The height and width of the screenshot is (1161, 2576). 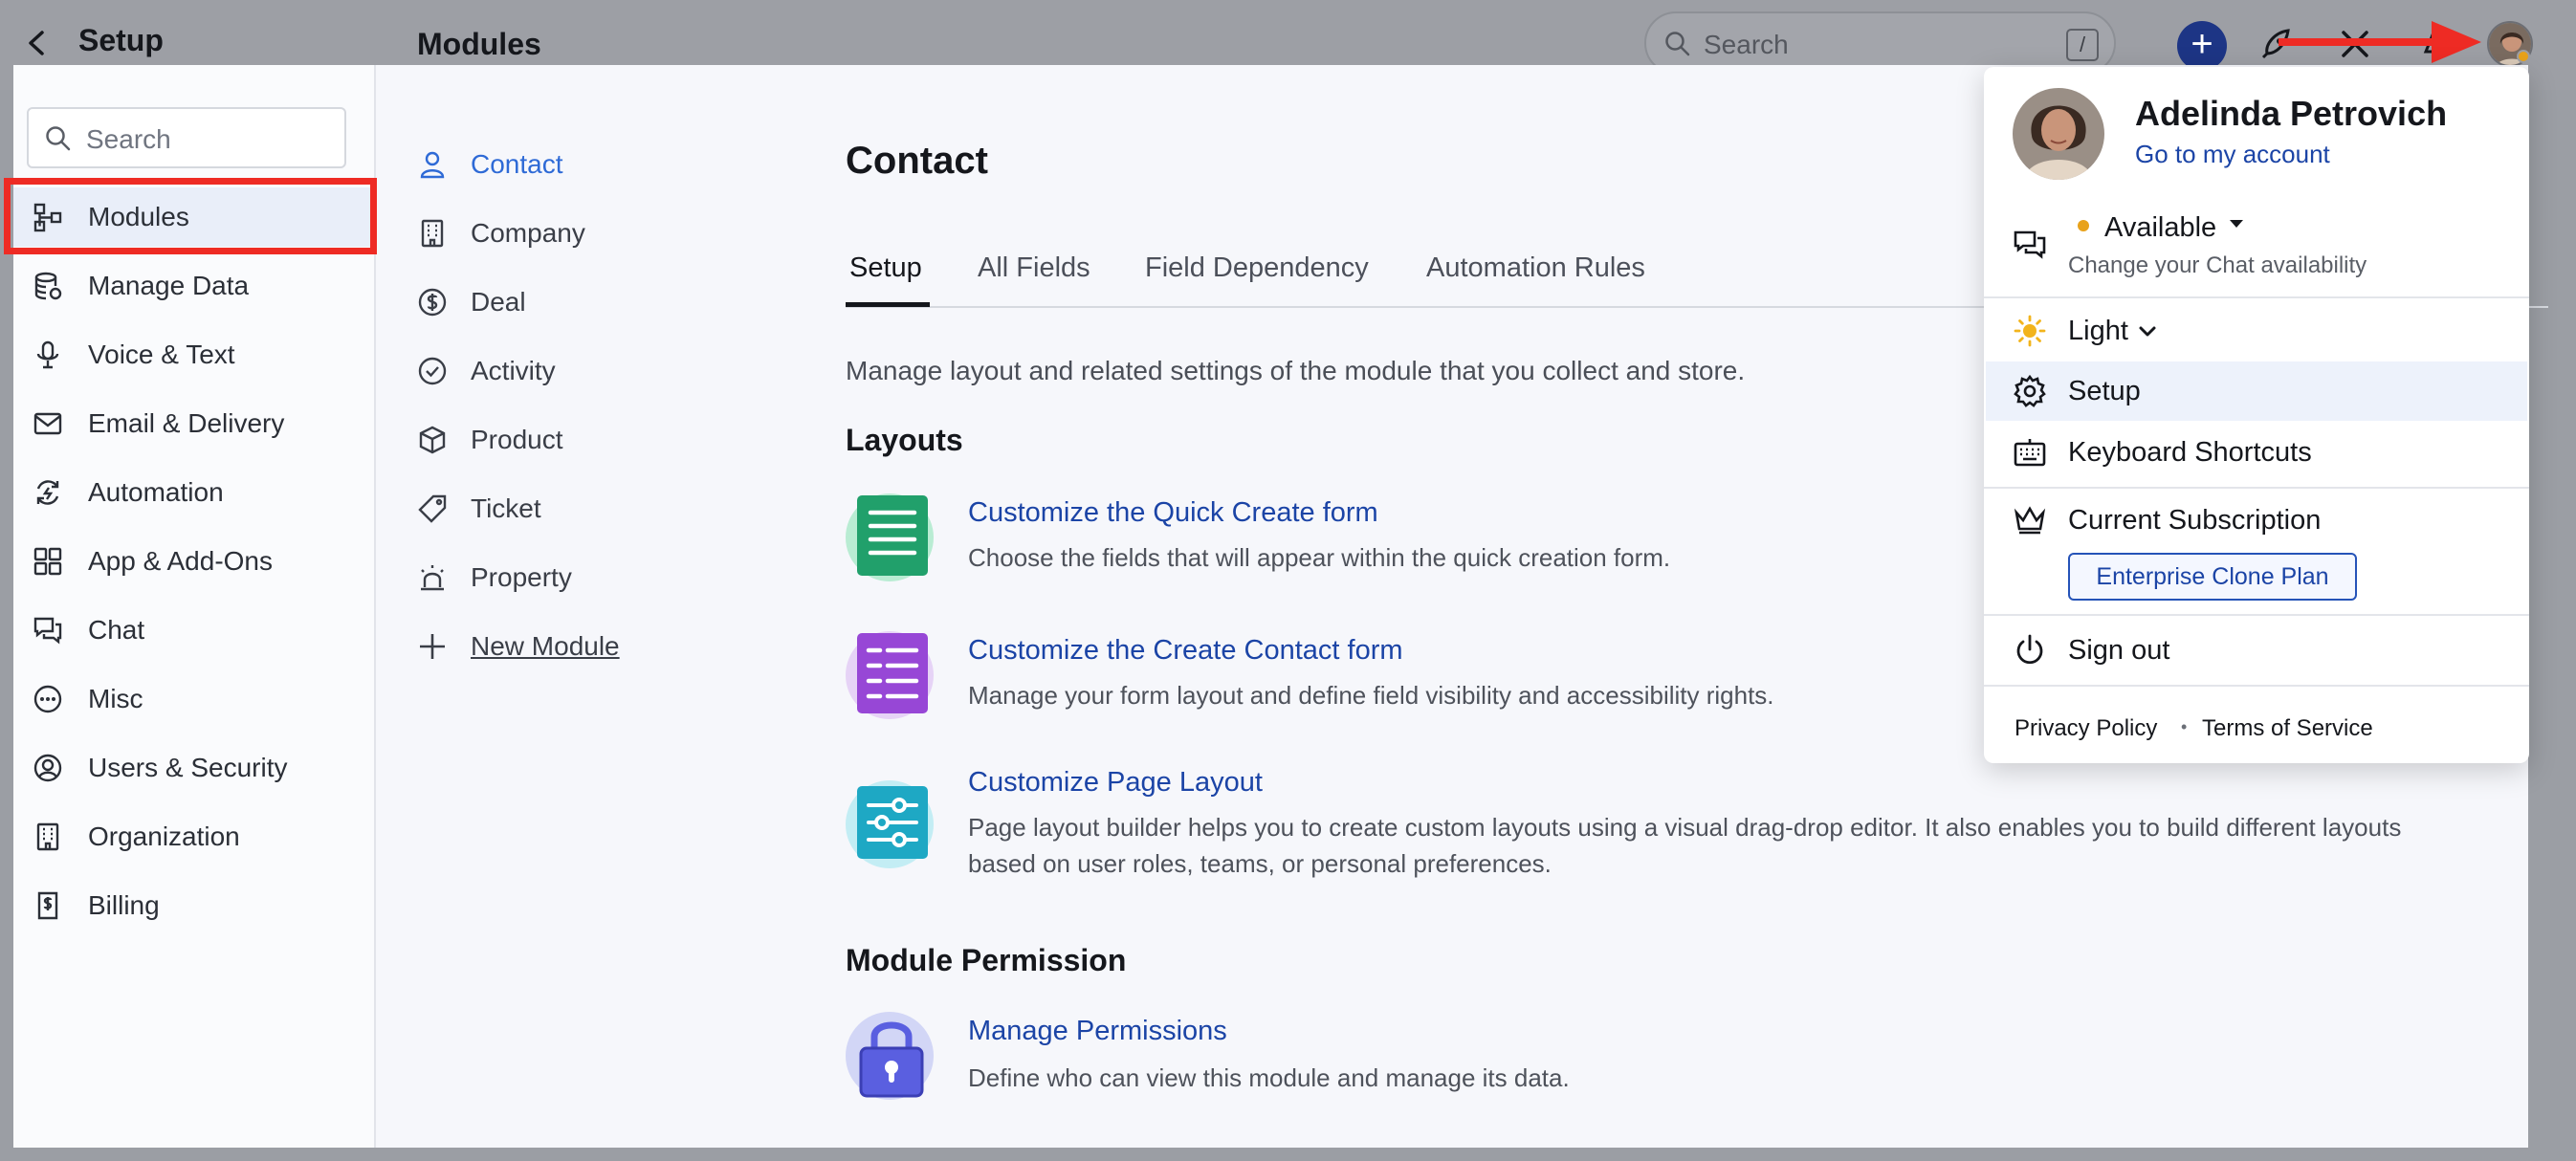 I want to click on new-module-button: New Module, so click(x=564, y=646).